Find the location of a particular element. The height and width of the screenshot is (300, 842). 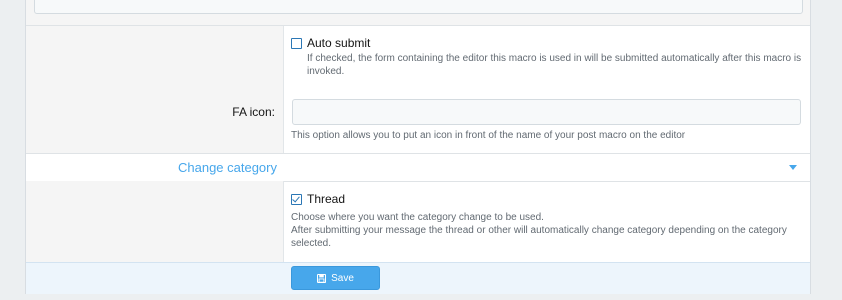

change-category-header: Change category is located at coordinates (418, 167).